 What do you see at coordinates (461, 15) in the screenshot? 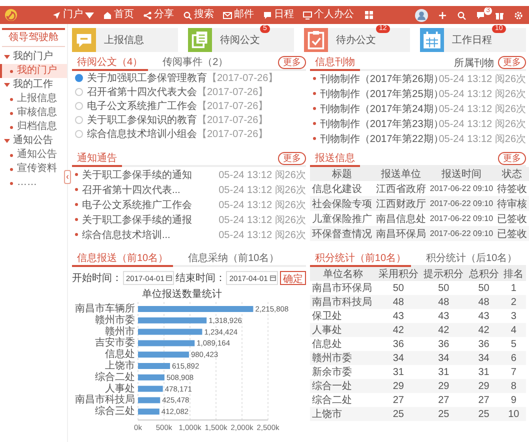
I see `search-icon` at bounding box center [461, 15].